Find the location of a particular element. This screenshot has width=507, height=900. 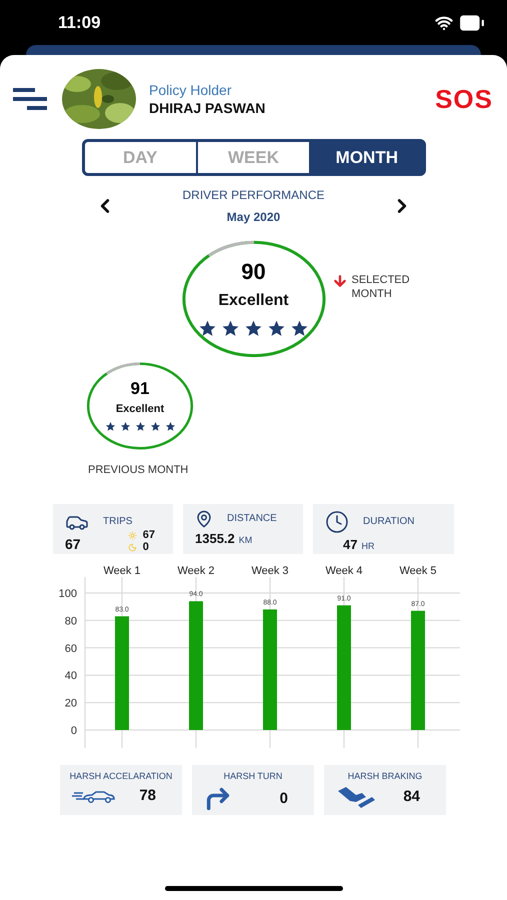

stat-value: 1355.2 is located at coordinates (215, 539).